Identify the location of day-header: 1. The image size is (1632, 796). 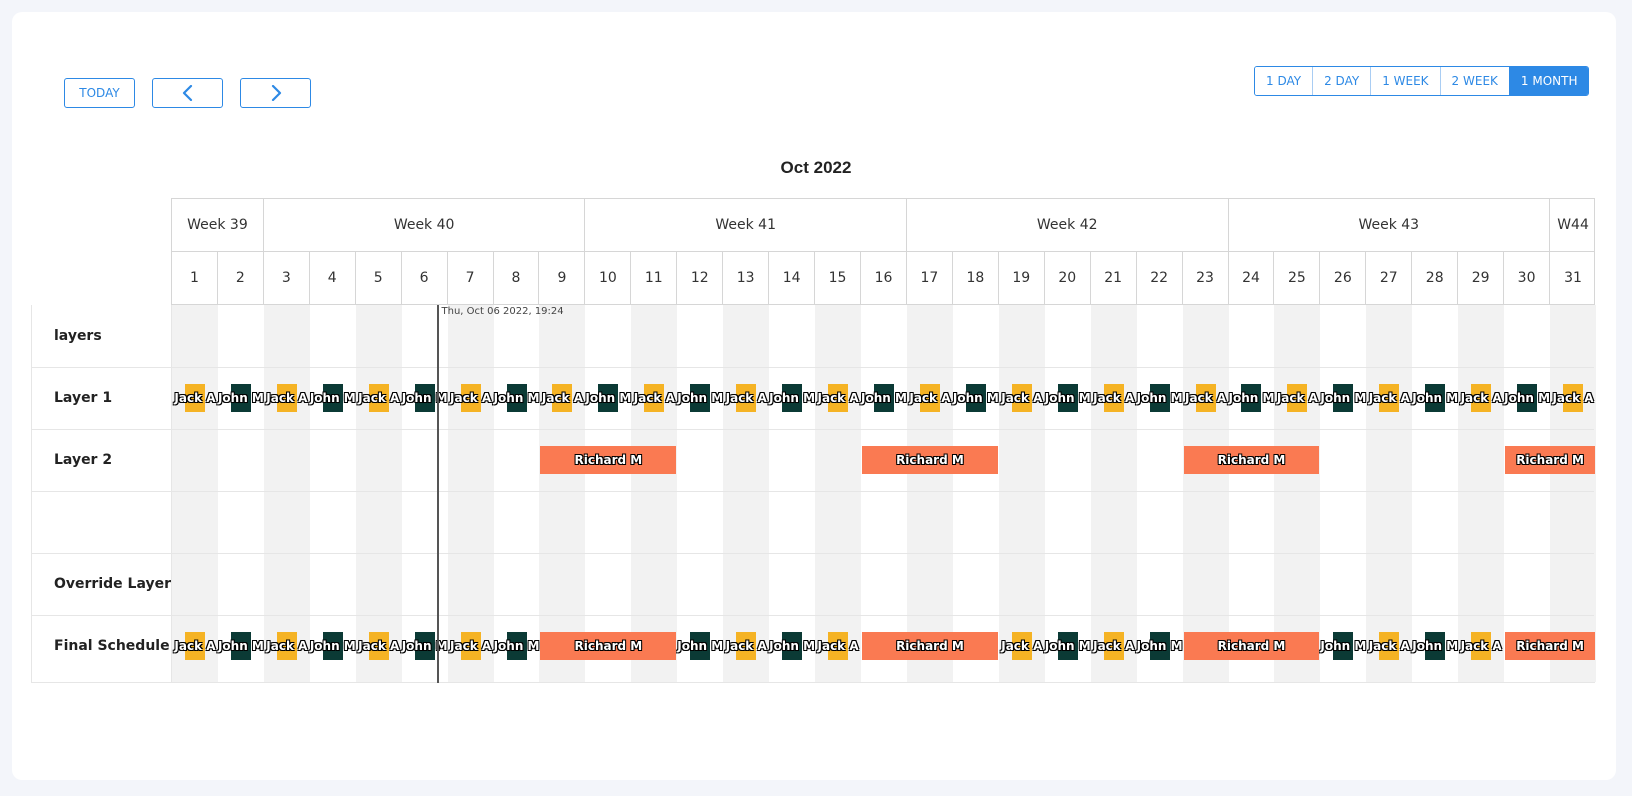
(195, 278).